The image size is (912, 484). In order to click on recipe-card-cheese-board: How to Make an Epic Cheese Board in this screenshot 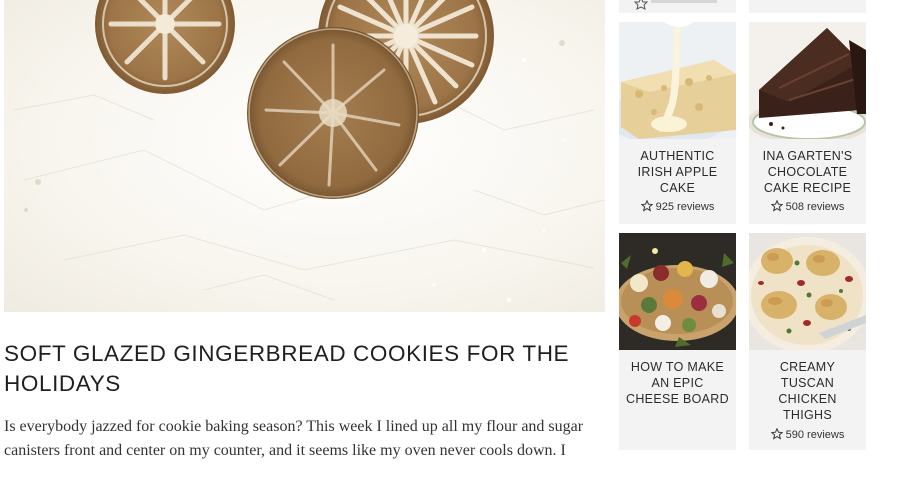, I will do `click(677, 341)`.